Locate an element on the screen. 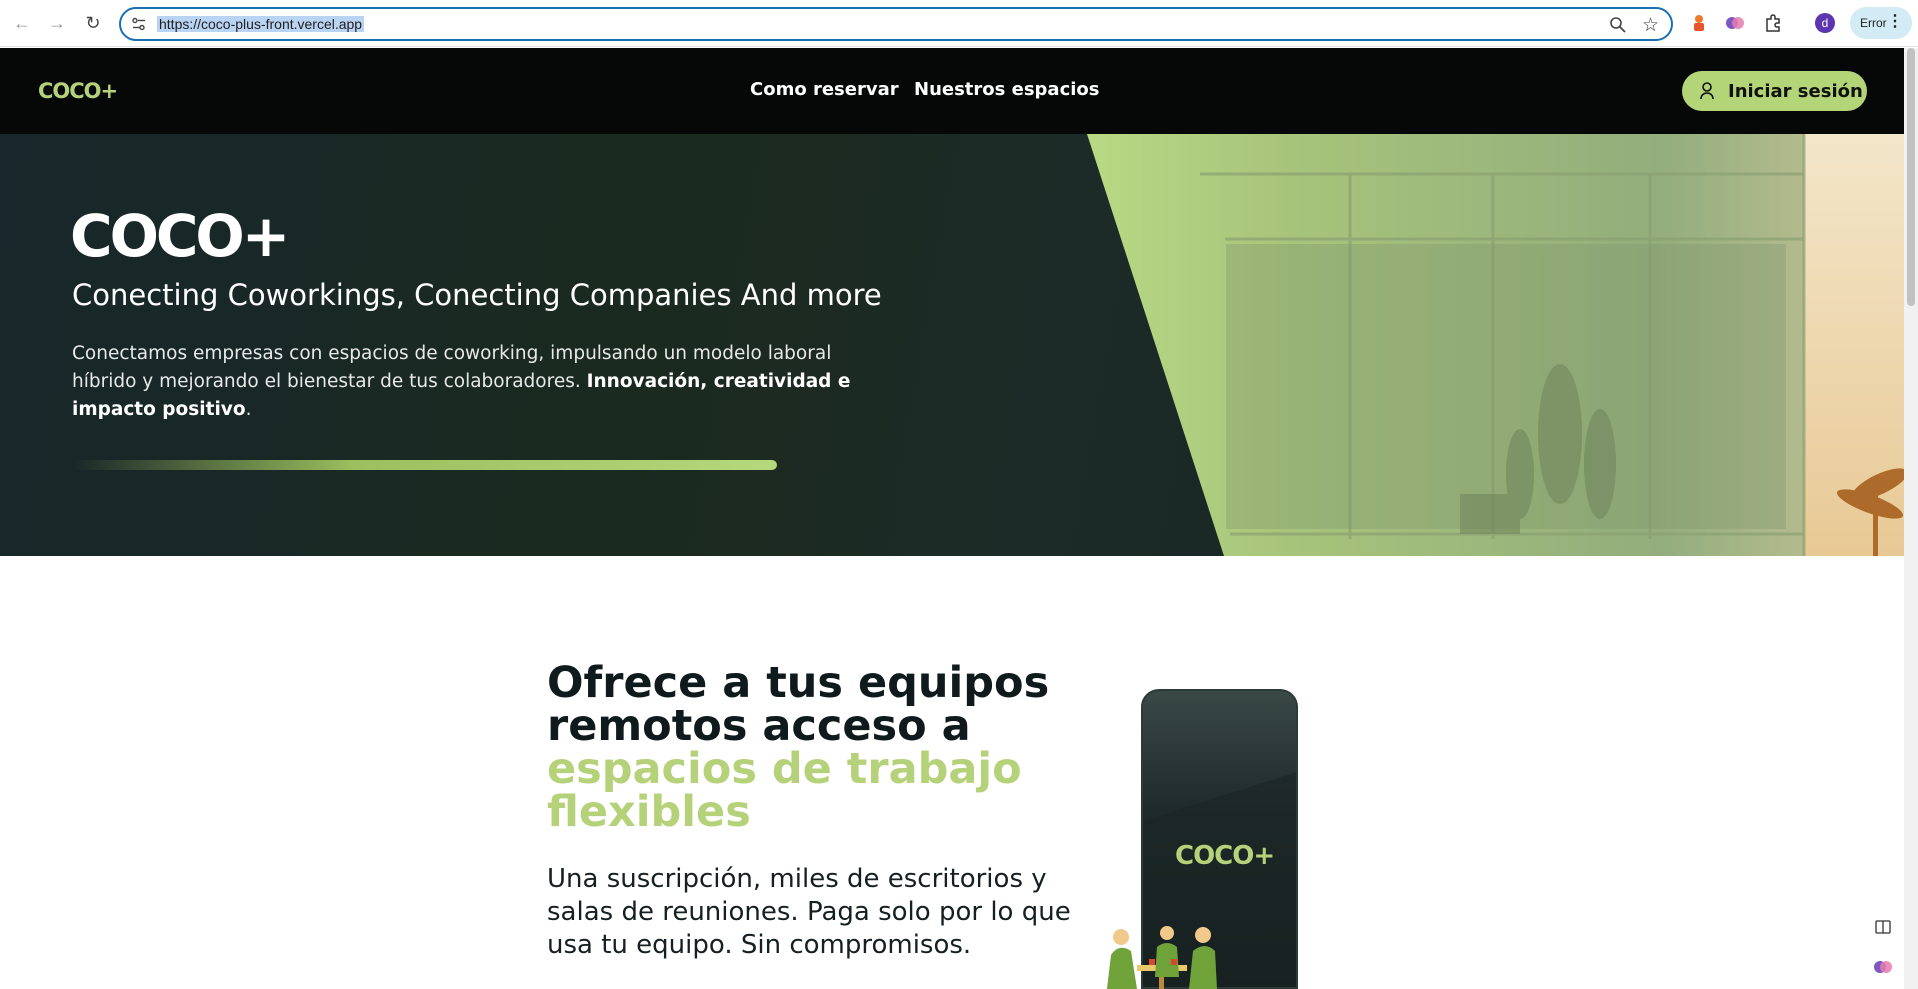 Image resolution: width=1918 pixels, height=989 pixels. hero-description-end: . is located at coordinates (248, 409).